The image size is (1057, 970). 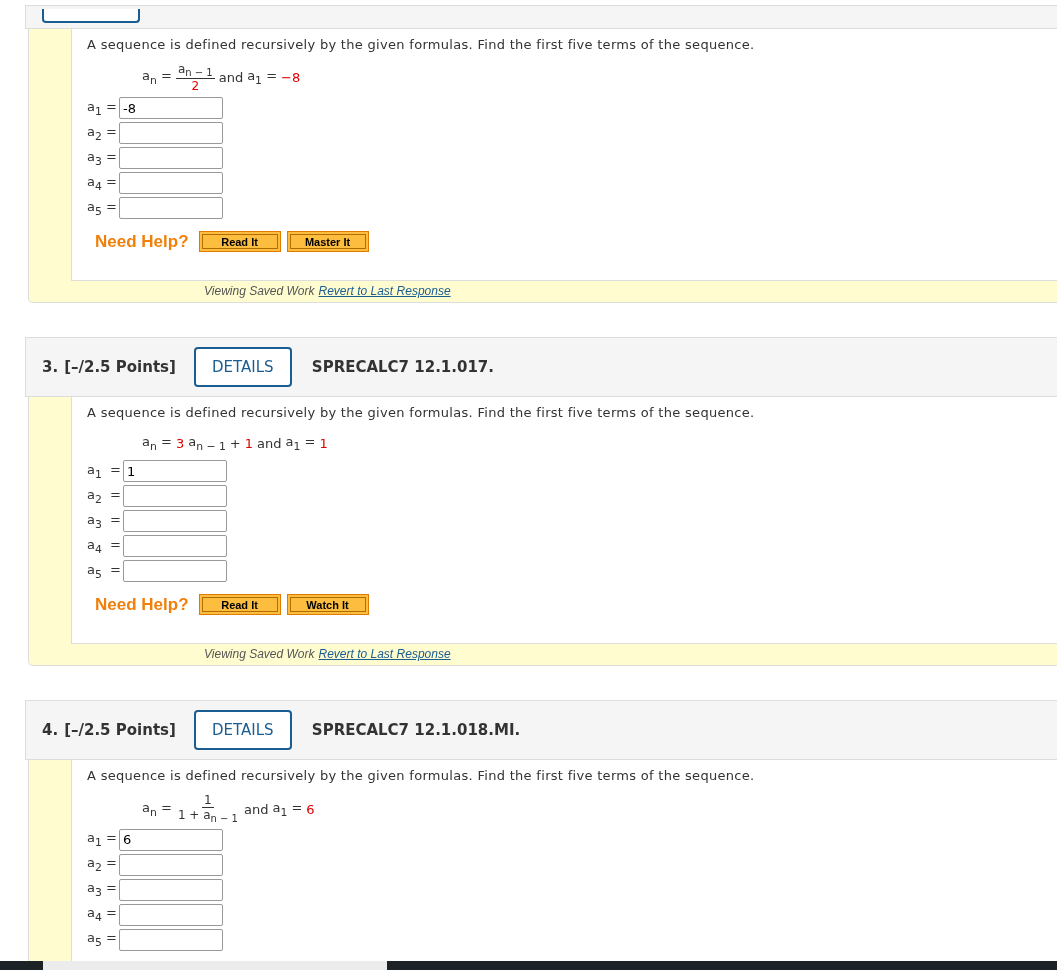 I want to click on help-button: Watch It, so click(x=327, y=605).